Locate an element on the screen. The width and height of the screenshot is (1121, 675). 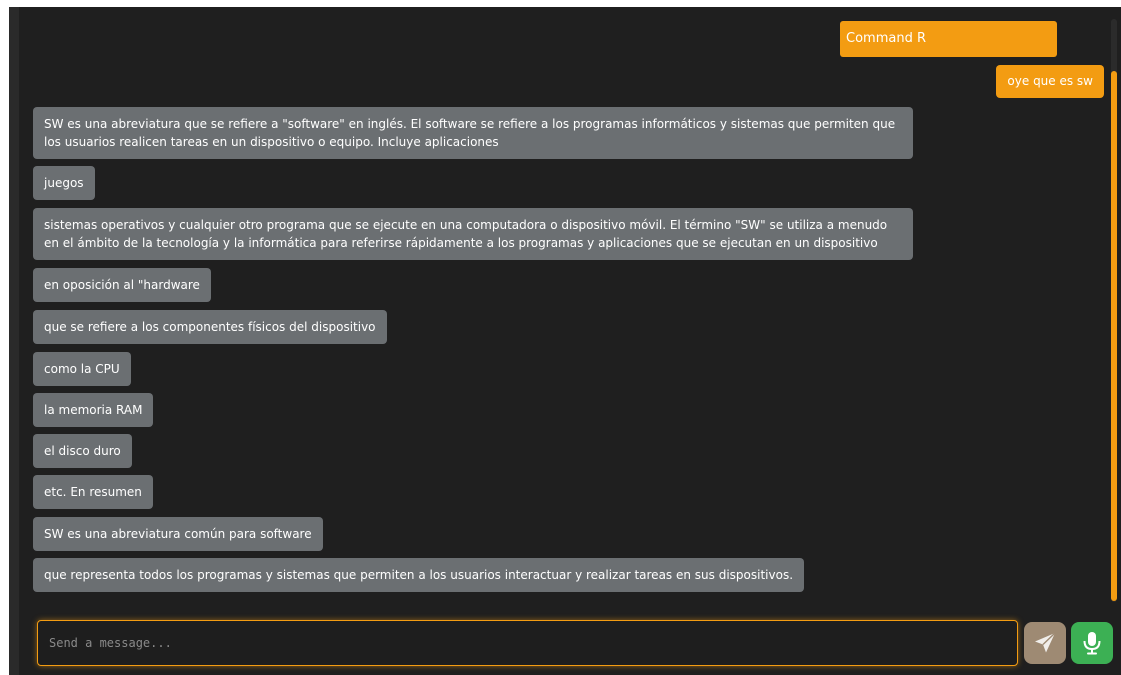
microphone-icon is located at coordinates (1092, 643).